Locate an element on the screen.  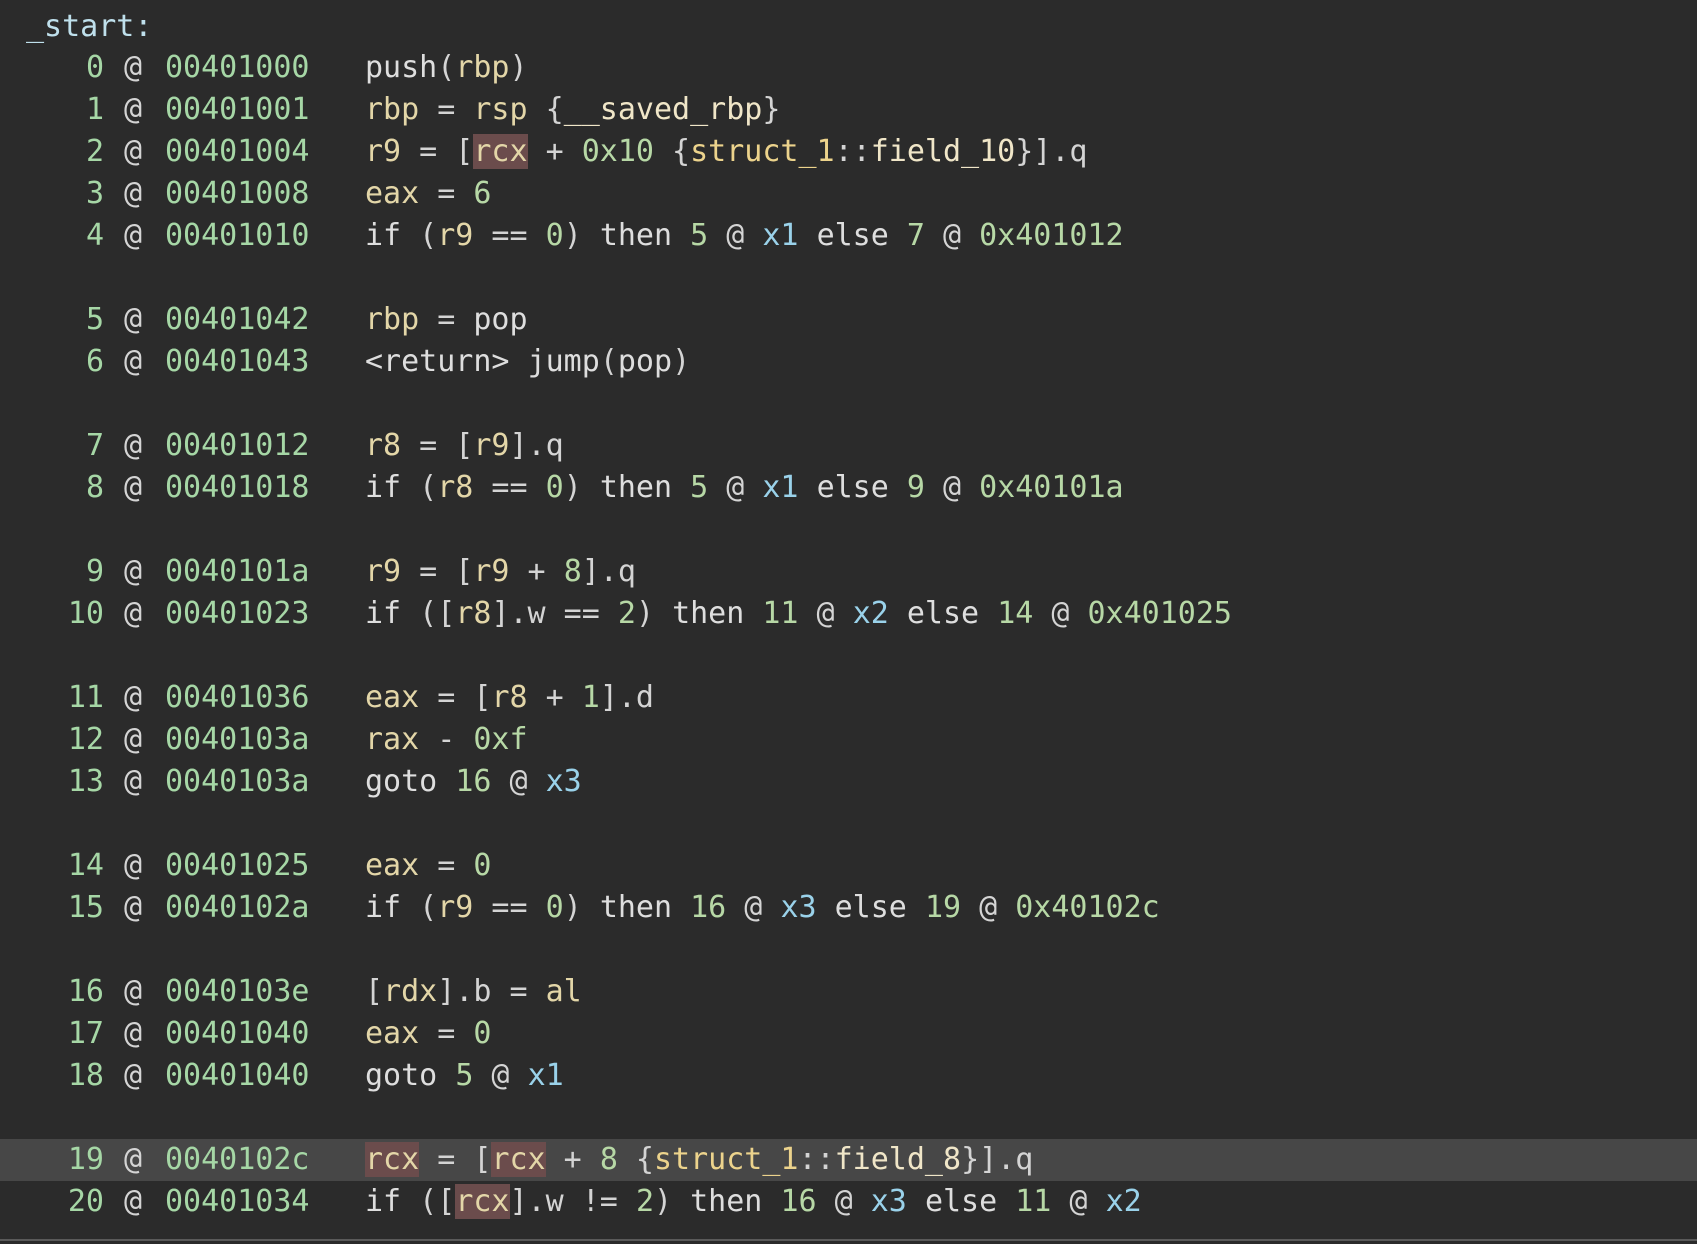
token-field: __saved_rbp is located at coordinates (663, 109).